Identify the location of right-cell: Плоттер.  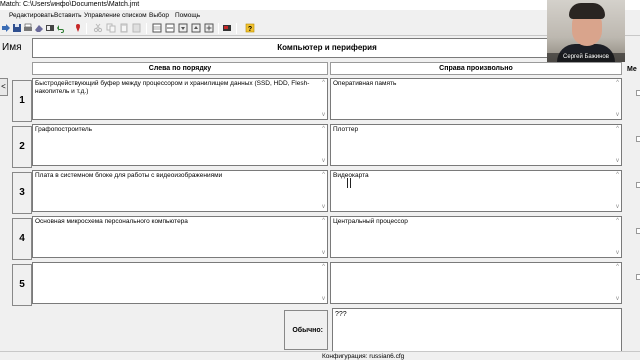
(476, 145).